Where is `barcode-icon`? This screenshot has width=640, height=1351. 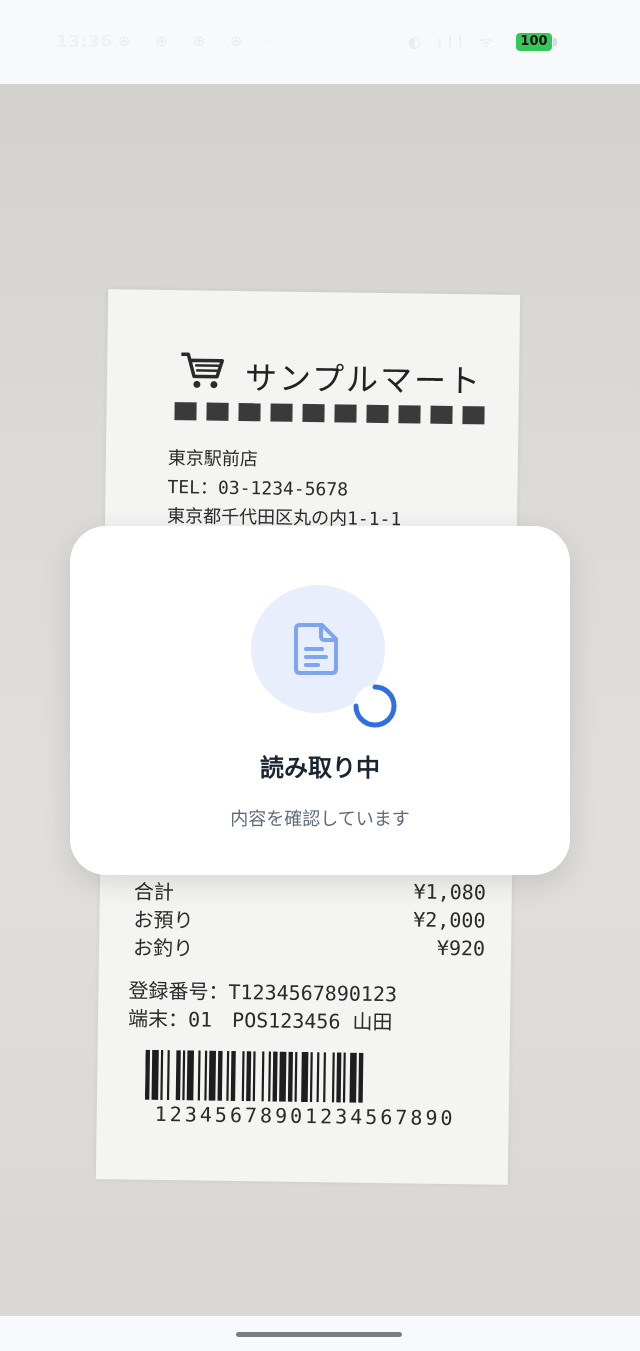
barcode-icon is located at coordinates (254, 1076).